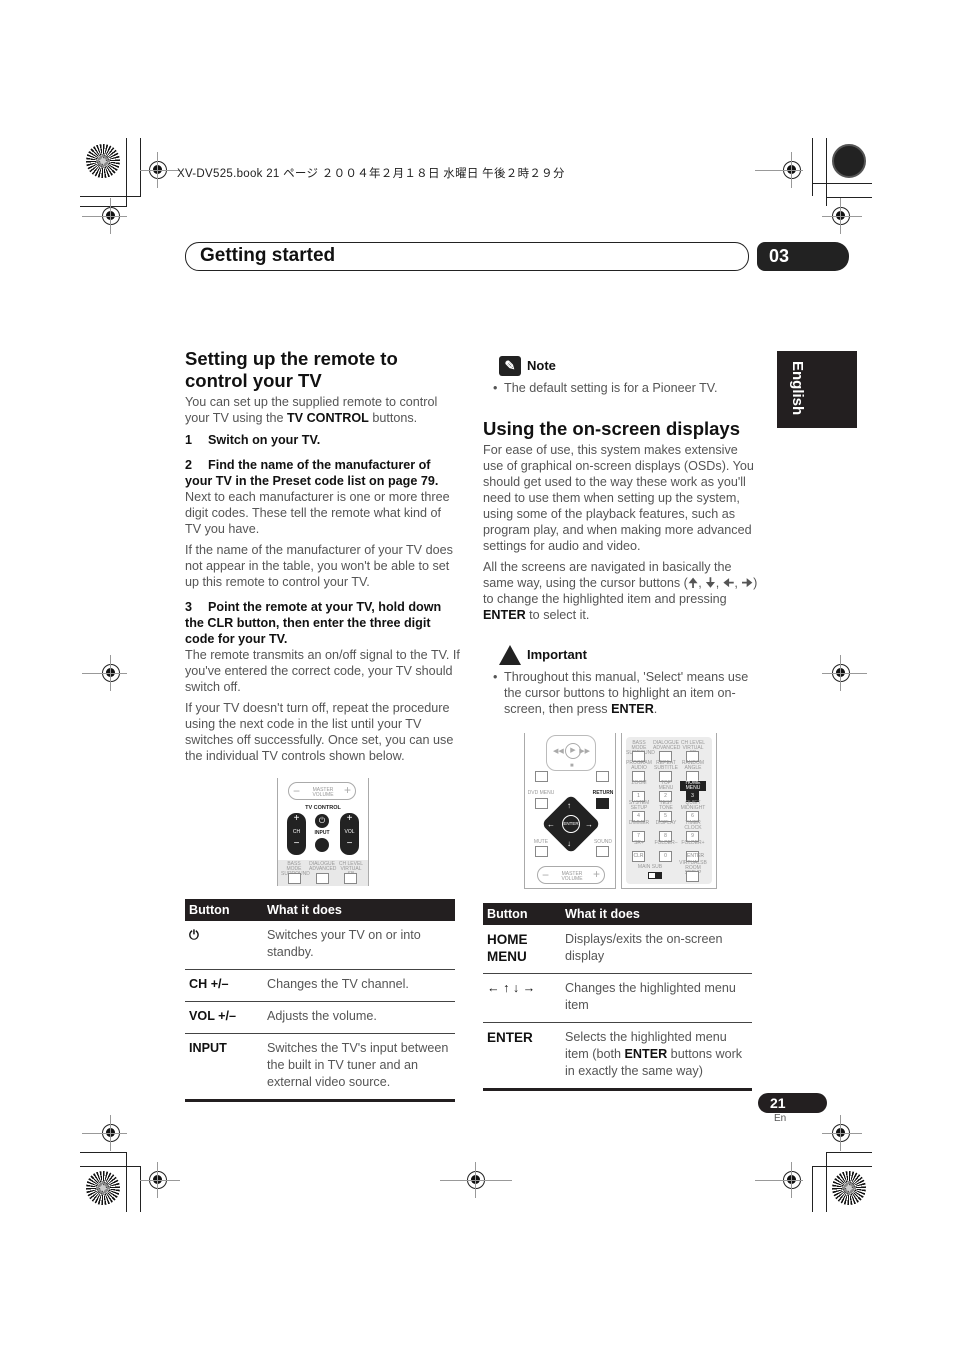 This screenshot has width=954, height=1351. What do you see at coordinates (628, 366) in the screenshot?
I see `note-header: ✎ Note` at bounding box center [628, 366].